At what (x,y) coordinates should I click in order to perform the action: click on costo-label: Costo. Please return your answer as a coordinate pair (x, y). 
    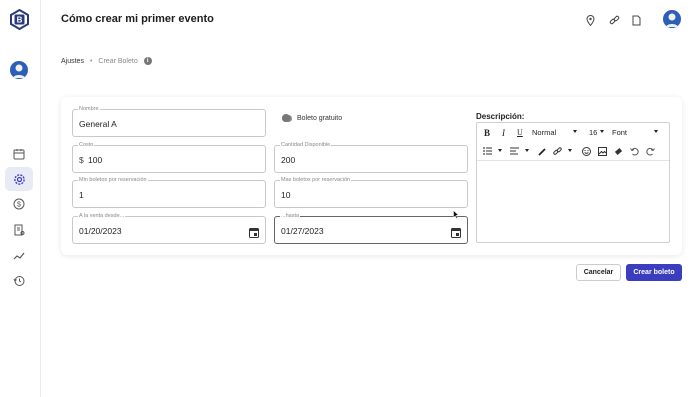
    Looking at the image, I should click on (86, 145).